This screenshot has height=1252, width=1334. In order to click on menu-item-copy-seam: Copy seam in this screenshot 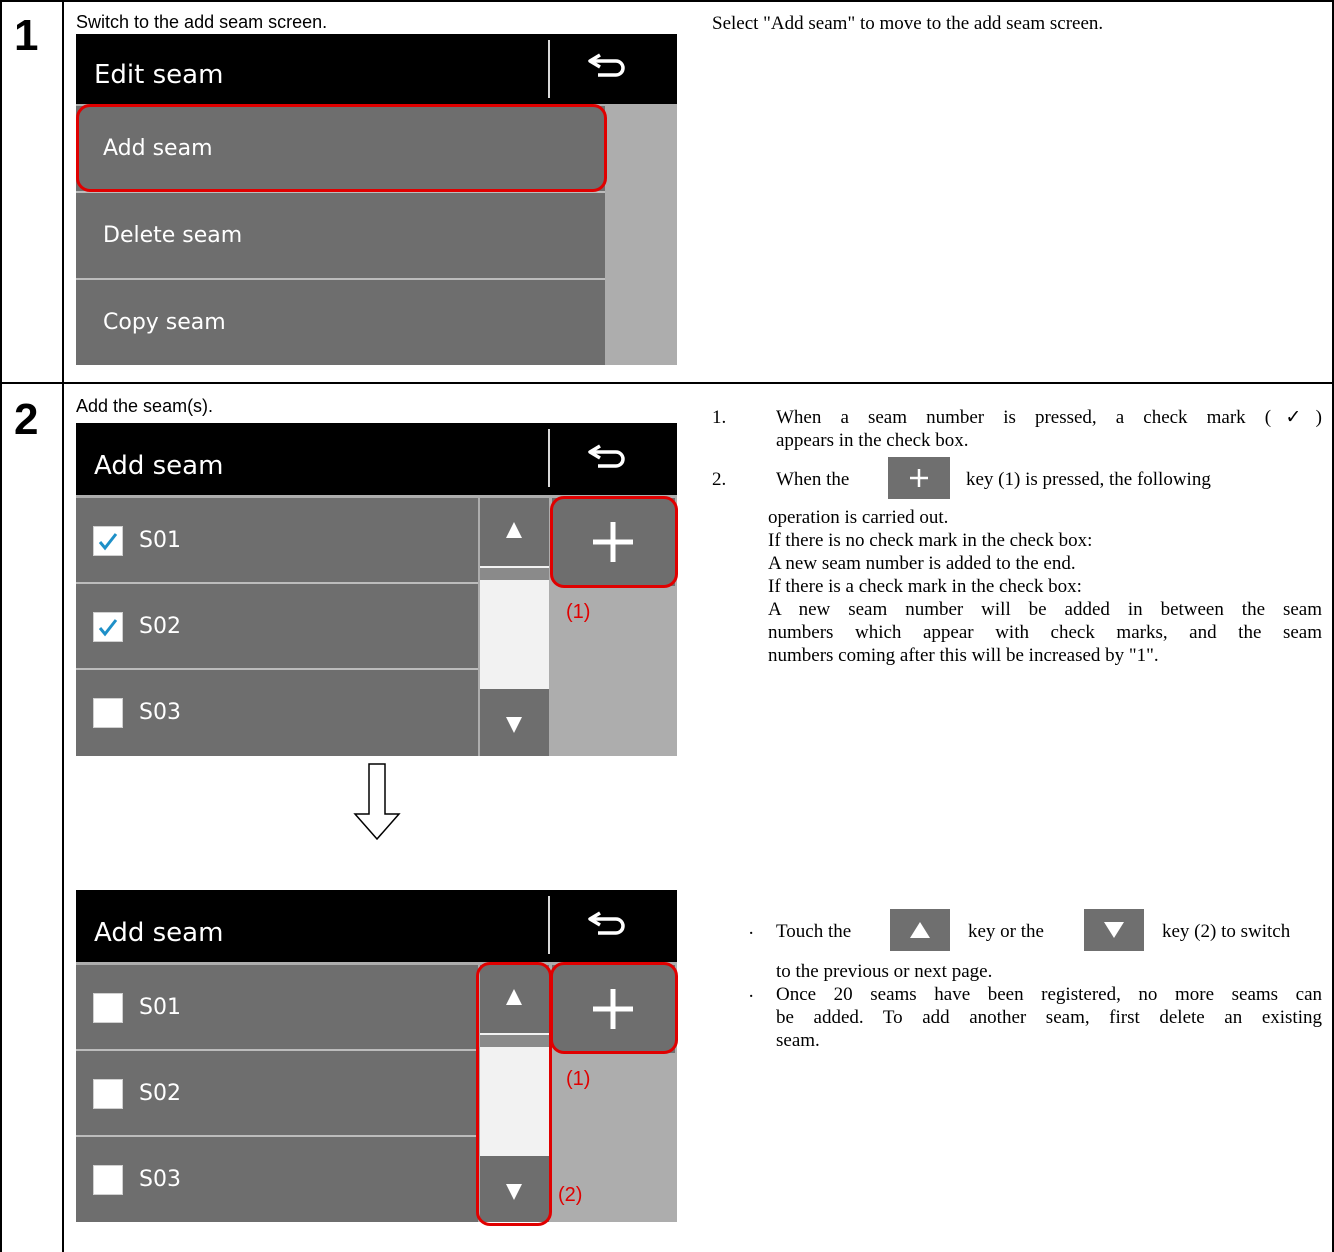, I will do `click(340, 322)`.